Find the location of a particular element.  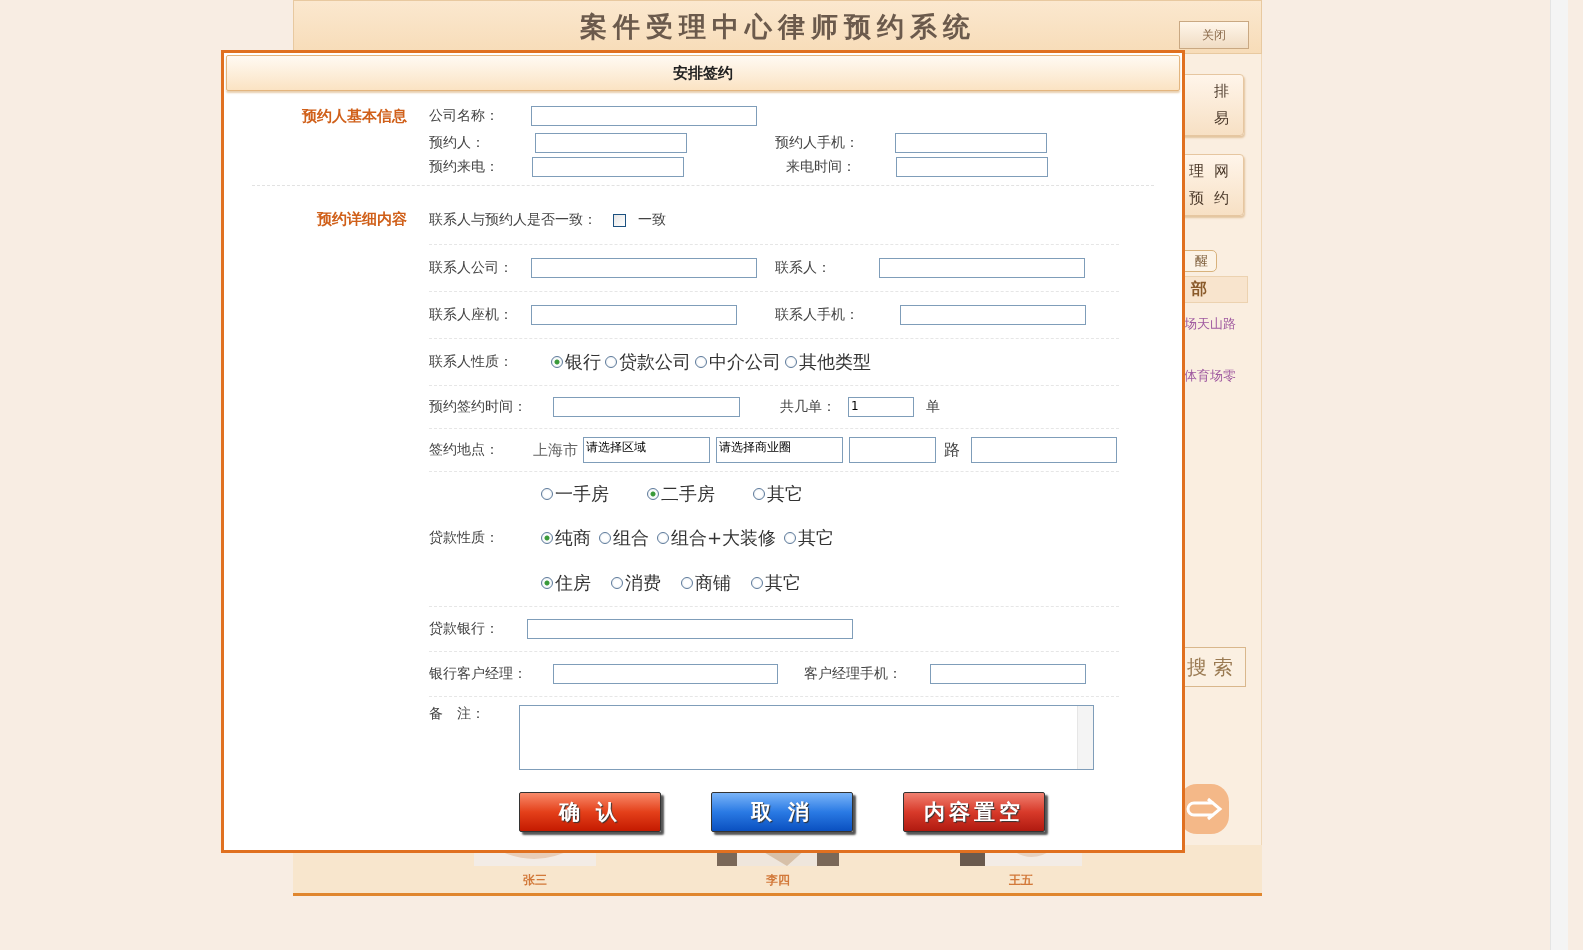

field-label: 贷款银行： is located at coordinates (464, 629).